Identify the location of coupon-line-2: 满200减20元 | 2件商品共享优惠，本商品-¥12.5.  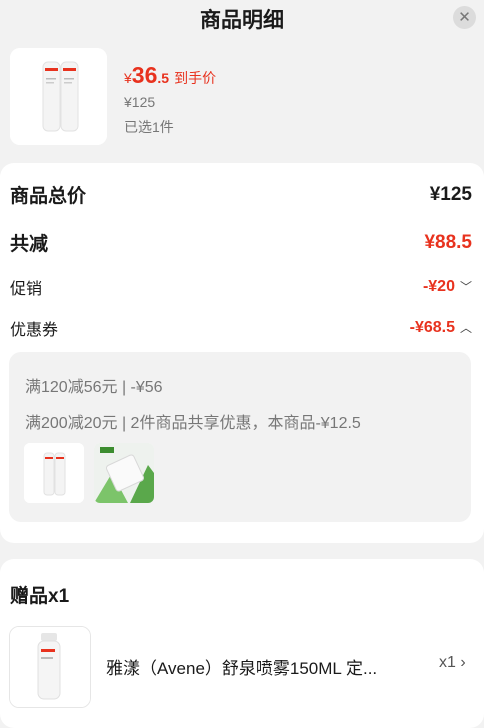
(193, 423).